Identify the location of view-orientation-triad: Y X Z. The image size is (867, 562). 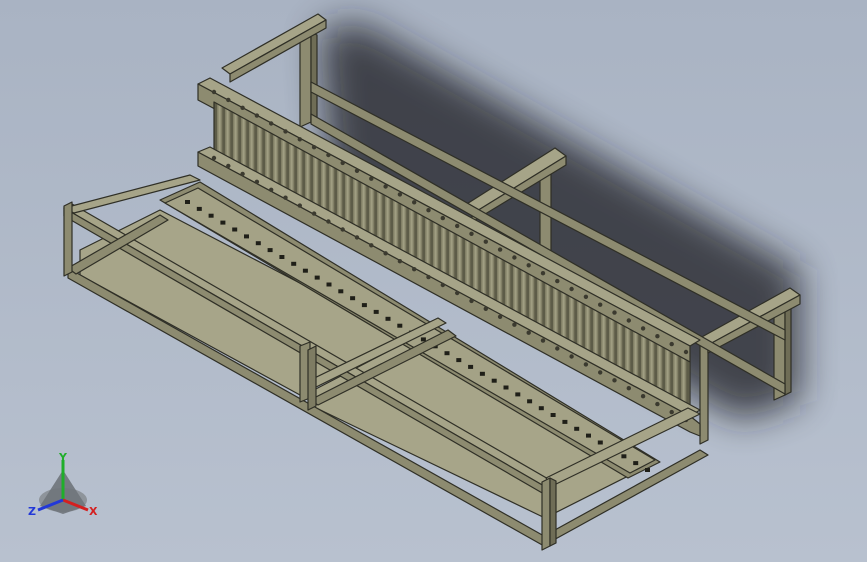
(63, 484).